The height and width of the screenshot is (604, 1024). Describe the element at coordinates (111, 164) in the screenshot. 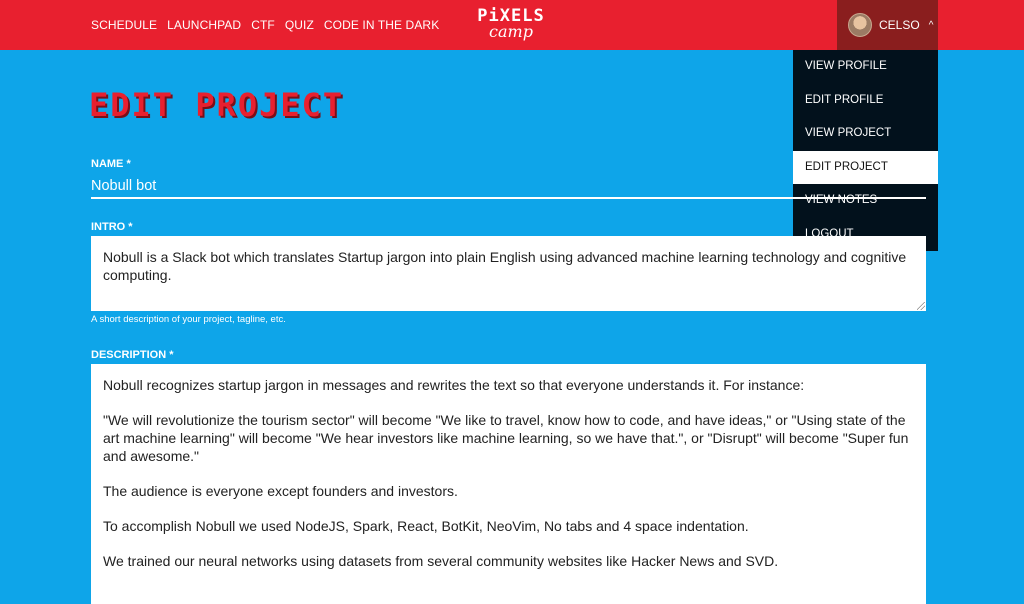

I see `name-label: NAME *` at that location.